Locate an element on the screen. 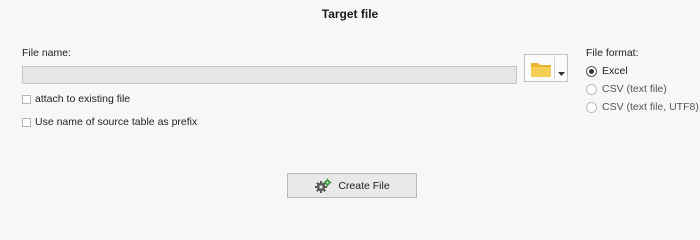  gears-icon is located at coordinates (323, 186).